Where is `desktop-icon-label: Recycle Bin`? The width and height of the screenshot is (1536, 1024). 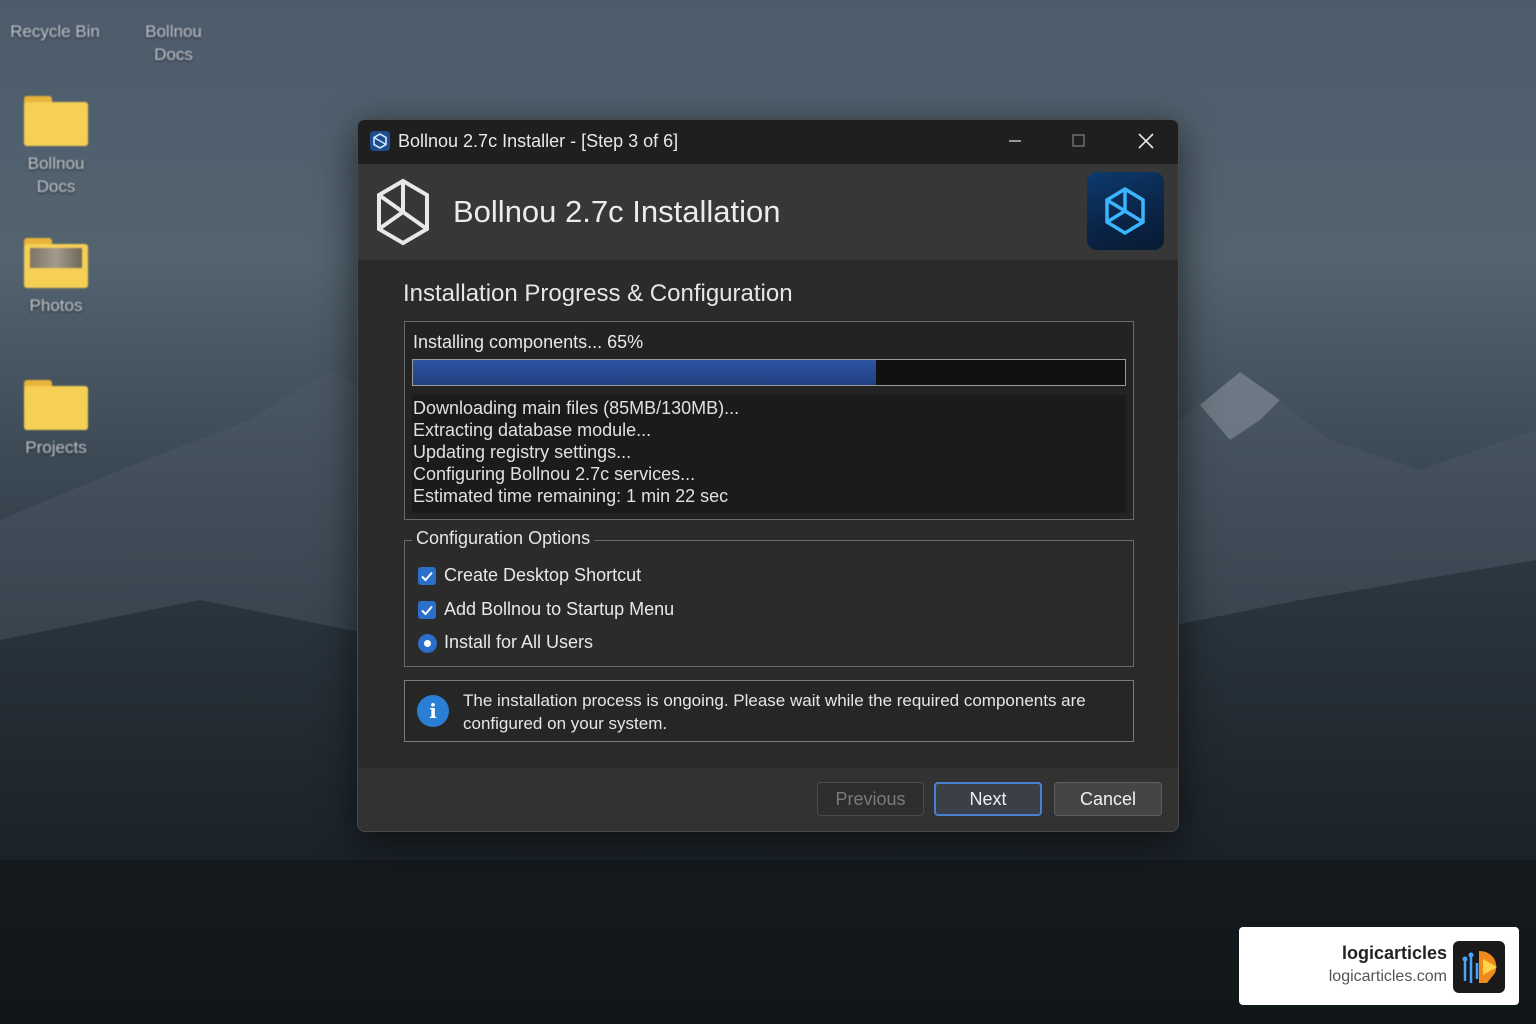
desktop-icon-label: Recycle Bin is located at coordinates (55, 31).